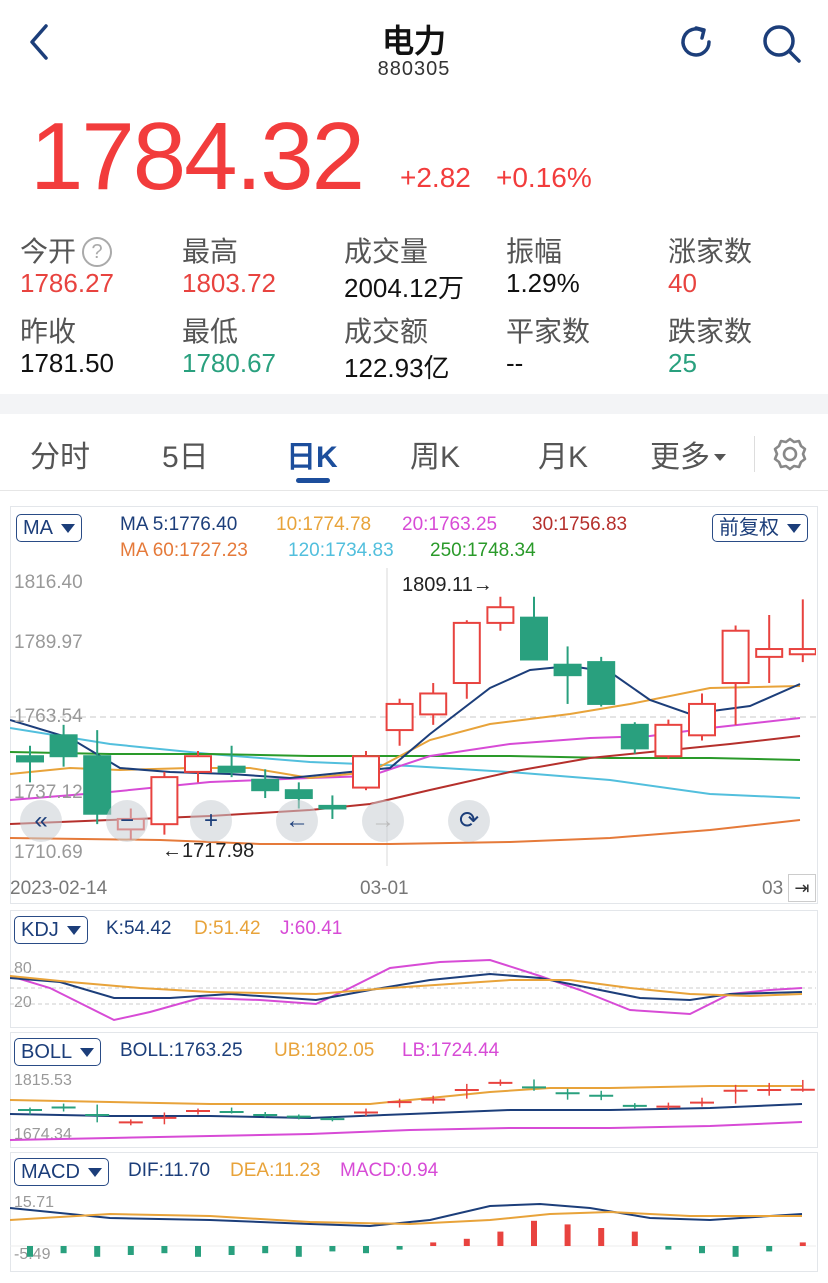 The image size is (828, 1283). I want to click on section-divider, so click(414, 404).